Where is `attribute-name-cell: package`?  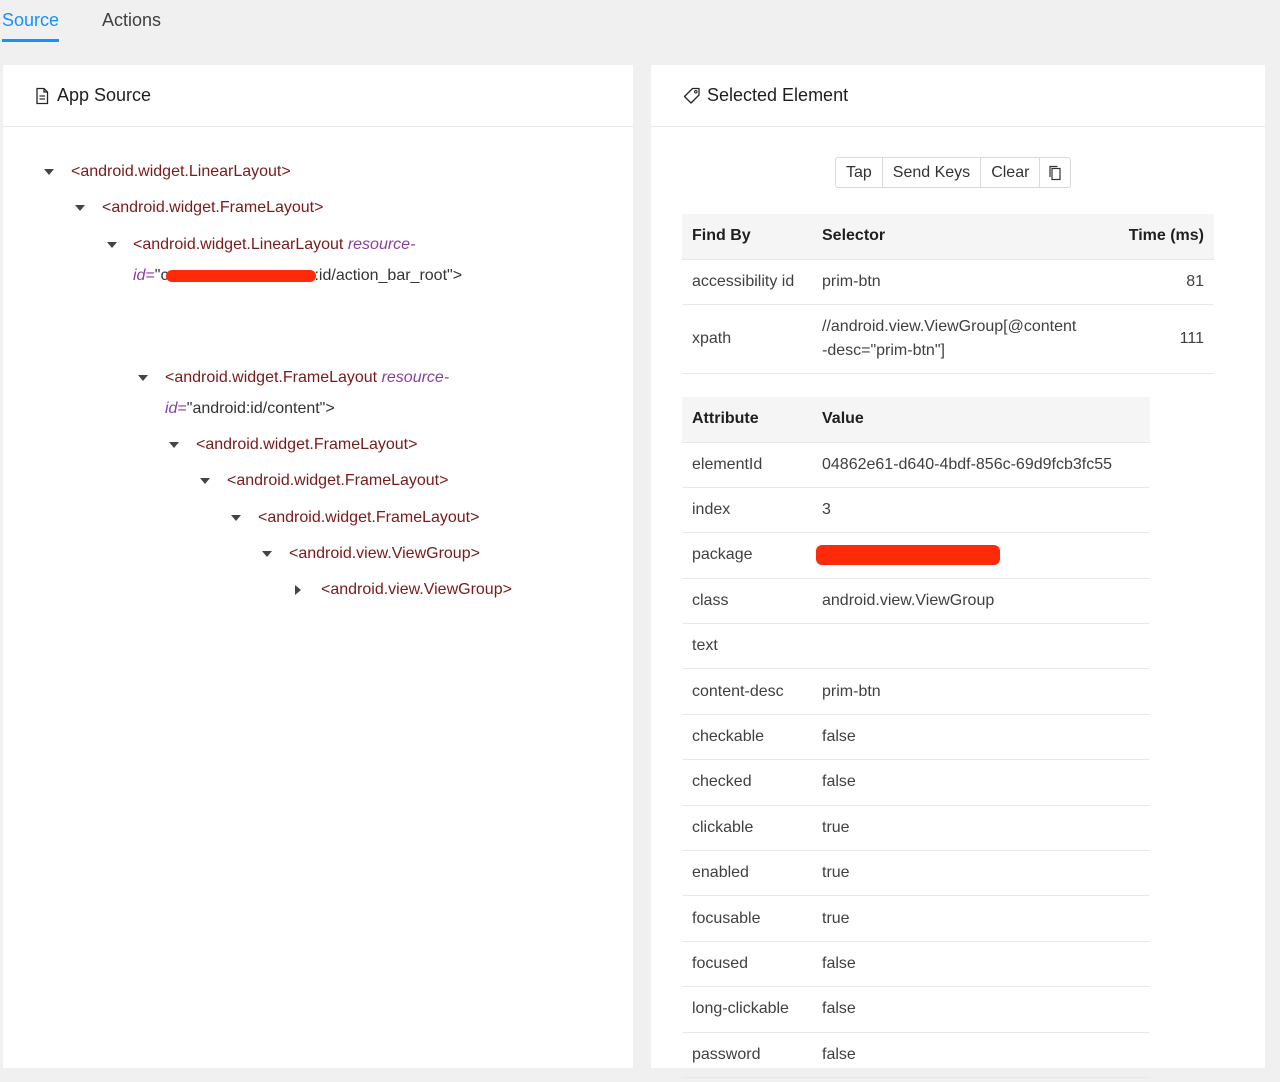
attribute-name-cell: package is located at coordinates (747, 555).